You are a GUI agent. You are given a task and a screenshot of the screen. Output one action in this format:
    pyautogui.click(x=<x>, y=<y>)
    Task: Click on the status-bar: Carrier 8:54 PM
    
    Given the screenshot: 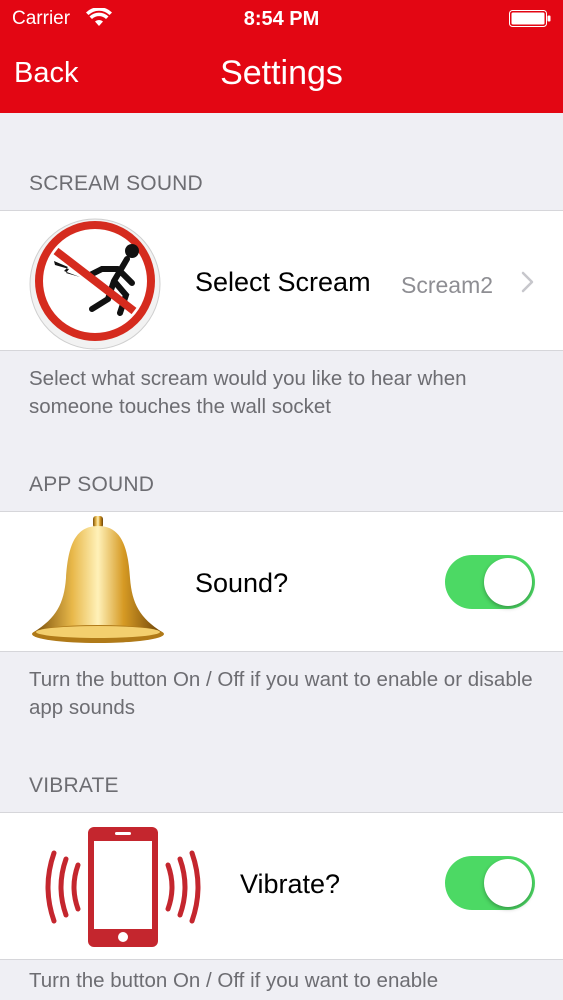 What is the action you would take?
    pyautogui.click(x=281, y=19)
    